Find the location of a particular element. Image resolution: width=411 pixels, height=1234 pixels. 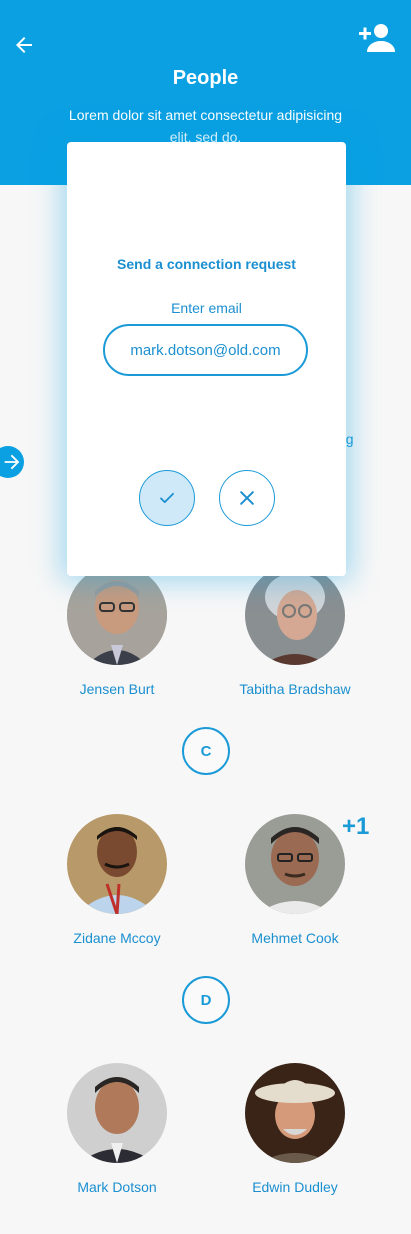

extra-count-badge: +1 is located at coordinates (355, 827).